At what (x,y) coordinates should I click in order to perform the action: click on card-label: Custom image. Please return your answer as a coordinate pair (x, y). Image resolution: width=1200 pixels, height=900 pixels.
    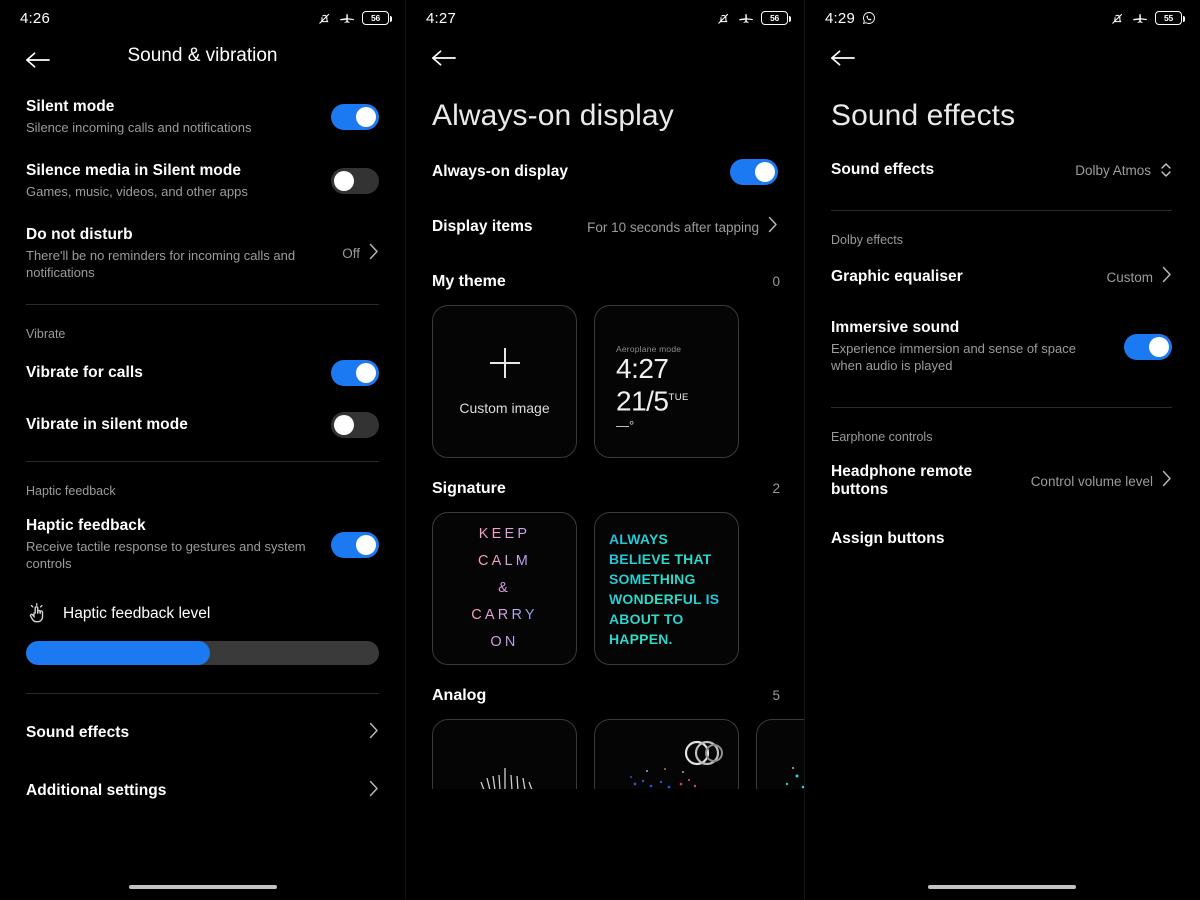
    Looking at the image, I should click on (504, 407).